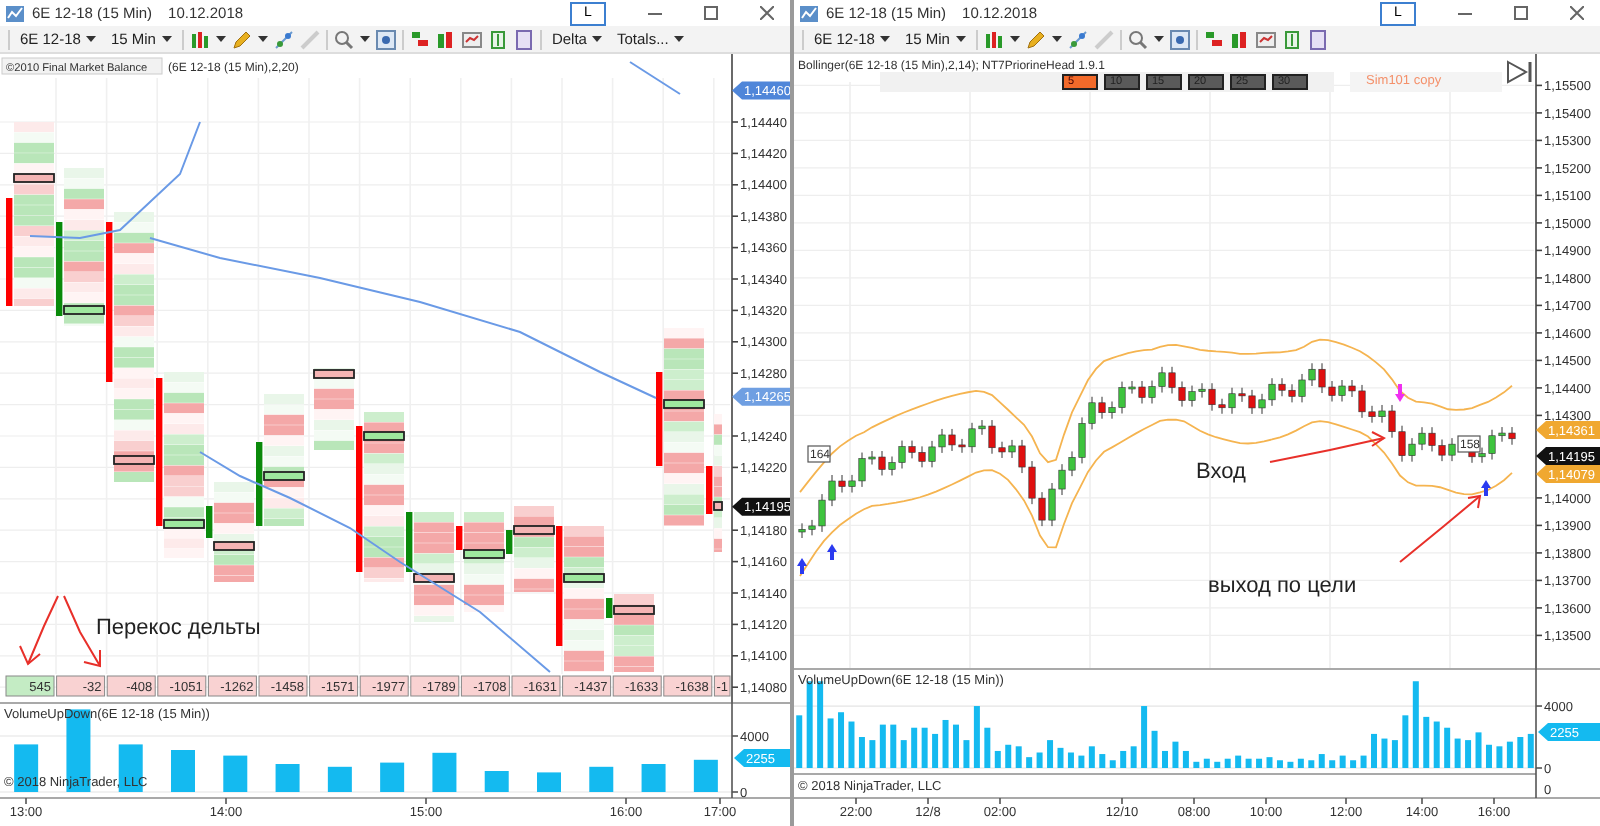 The height and width of the screenshot is (826, 1600). What do you see at coordinates (178, 628) in the screenshot?
I see `annotation-text: Перекос дельты` at bounding box center [178, 628].